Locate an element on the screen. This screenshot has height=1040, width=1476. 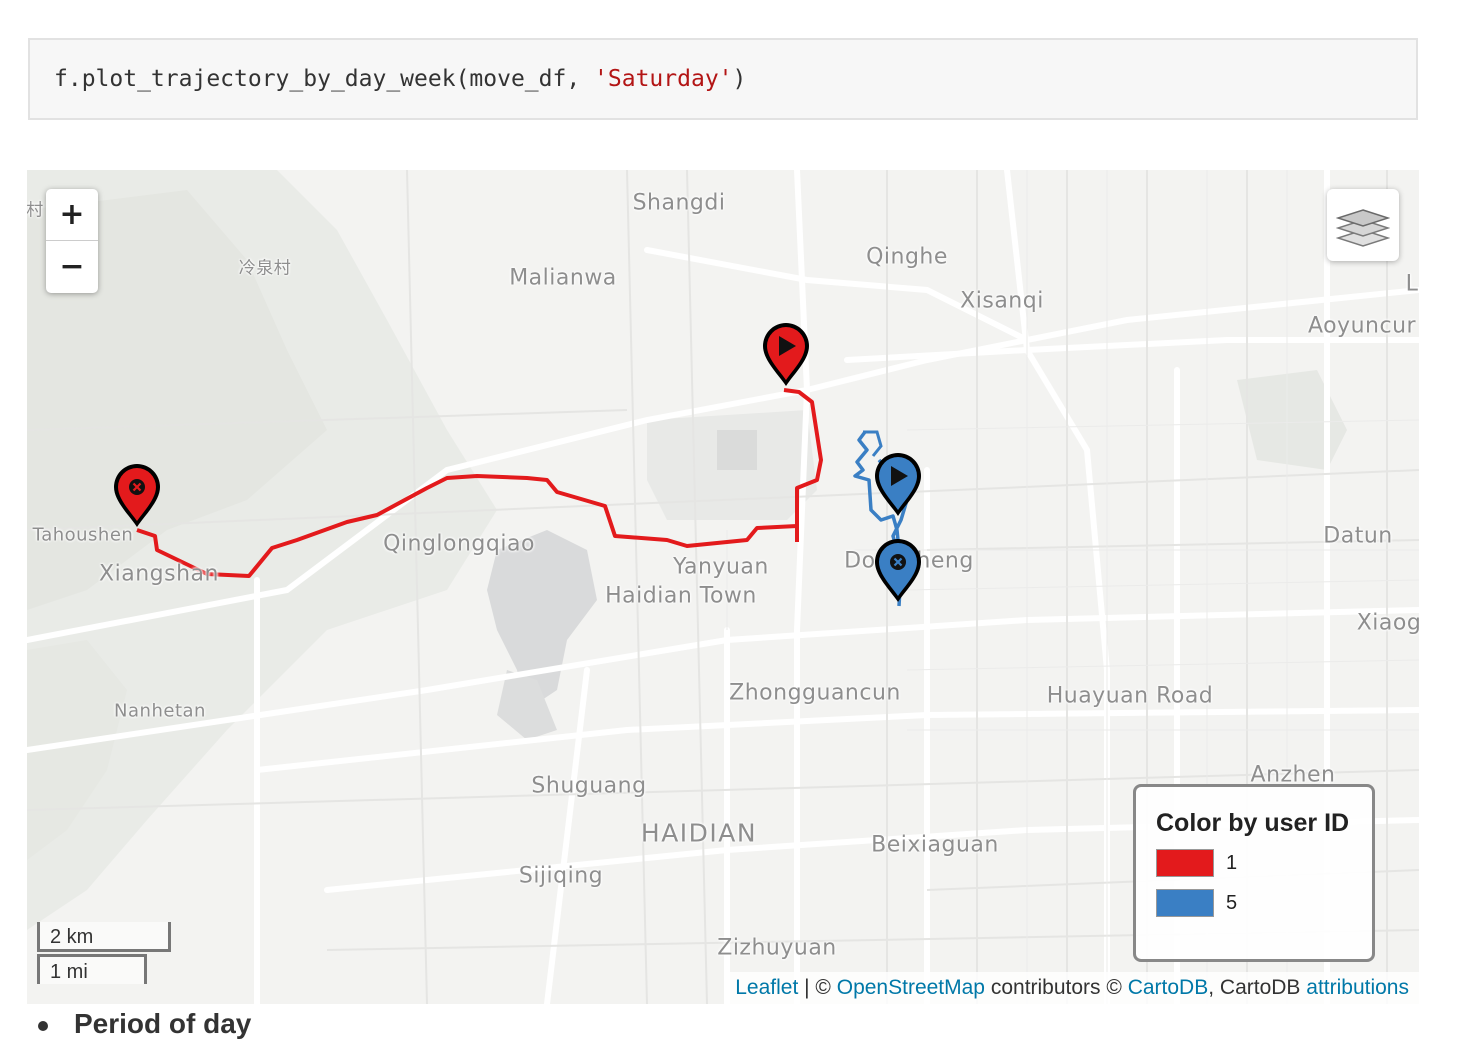
layers-icon is located at coordinates (1363, 228).